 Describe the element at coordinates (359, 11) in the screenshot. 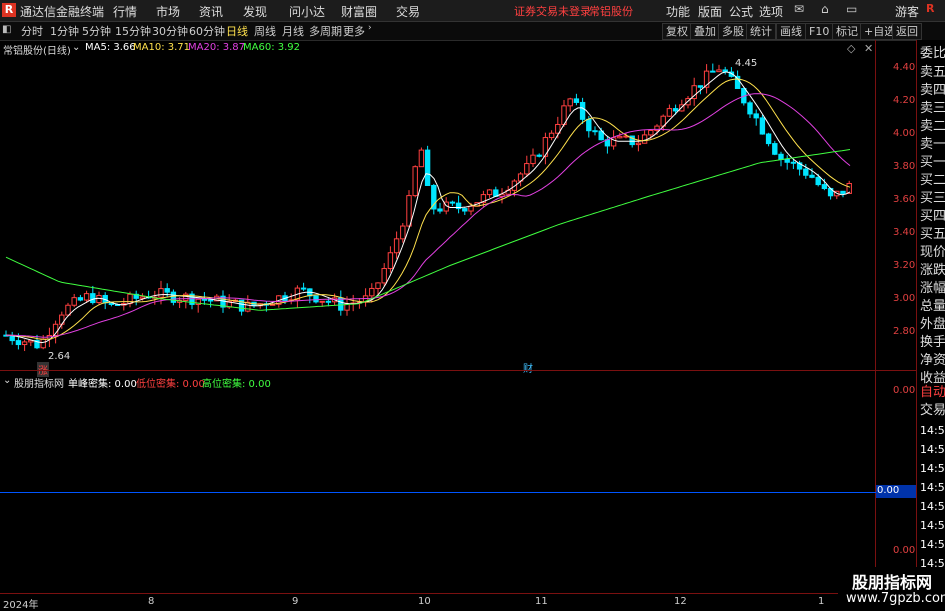

I see `menu-item-wealth: 财富圈` at that location.